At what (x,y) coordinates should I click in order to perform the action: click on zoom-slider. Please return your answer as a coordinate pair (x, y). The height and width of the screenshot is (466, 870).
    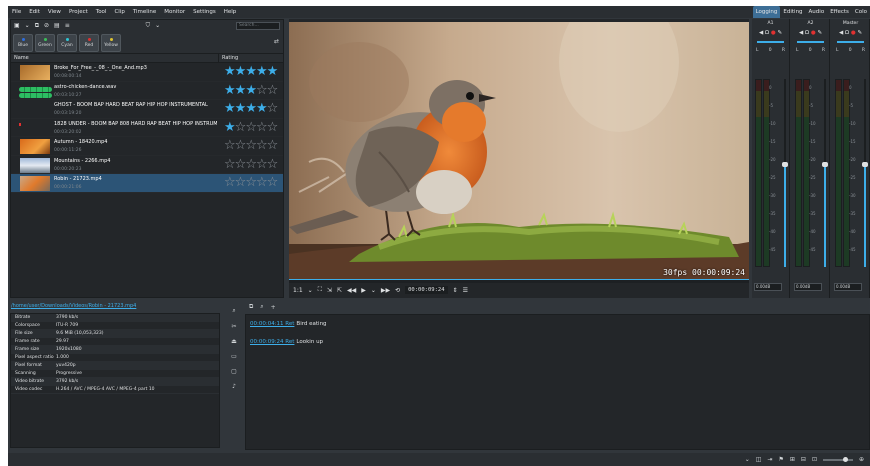
    Looking at the image, I should click on (837, 459).